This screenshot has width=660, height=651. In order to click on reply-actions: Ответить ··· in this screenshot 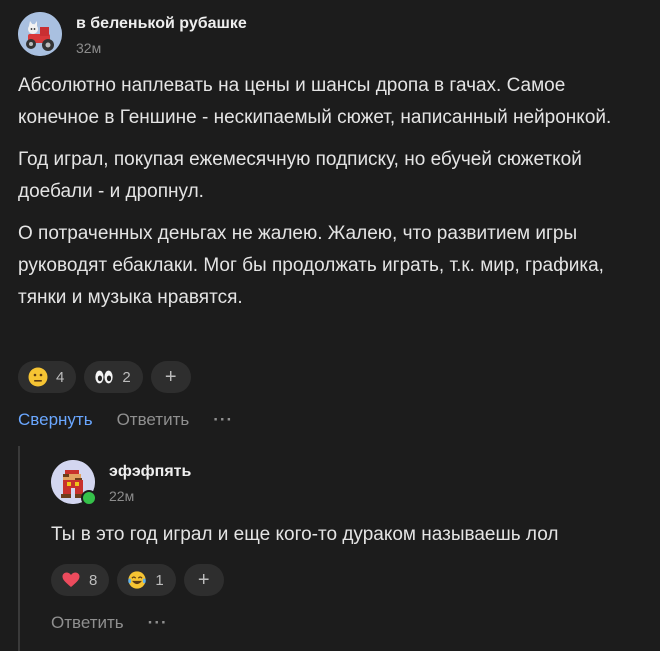, I will do `click(109, 623)`.